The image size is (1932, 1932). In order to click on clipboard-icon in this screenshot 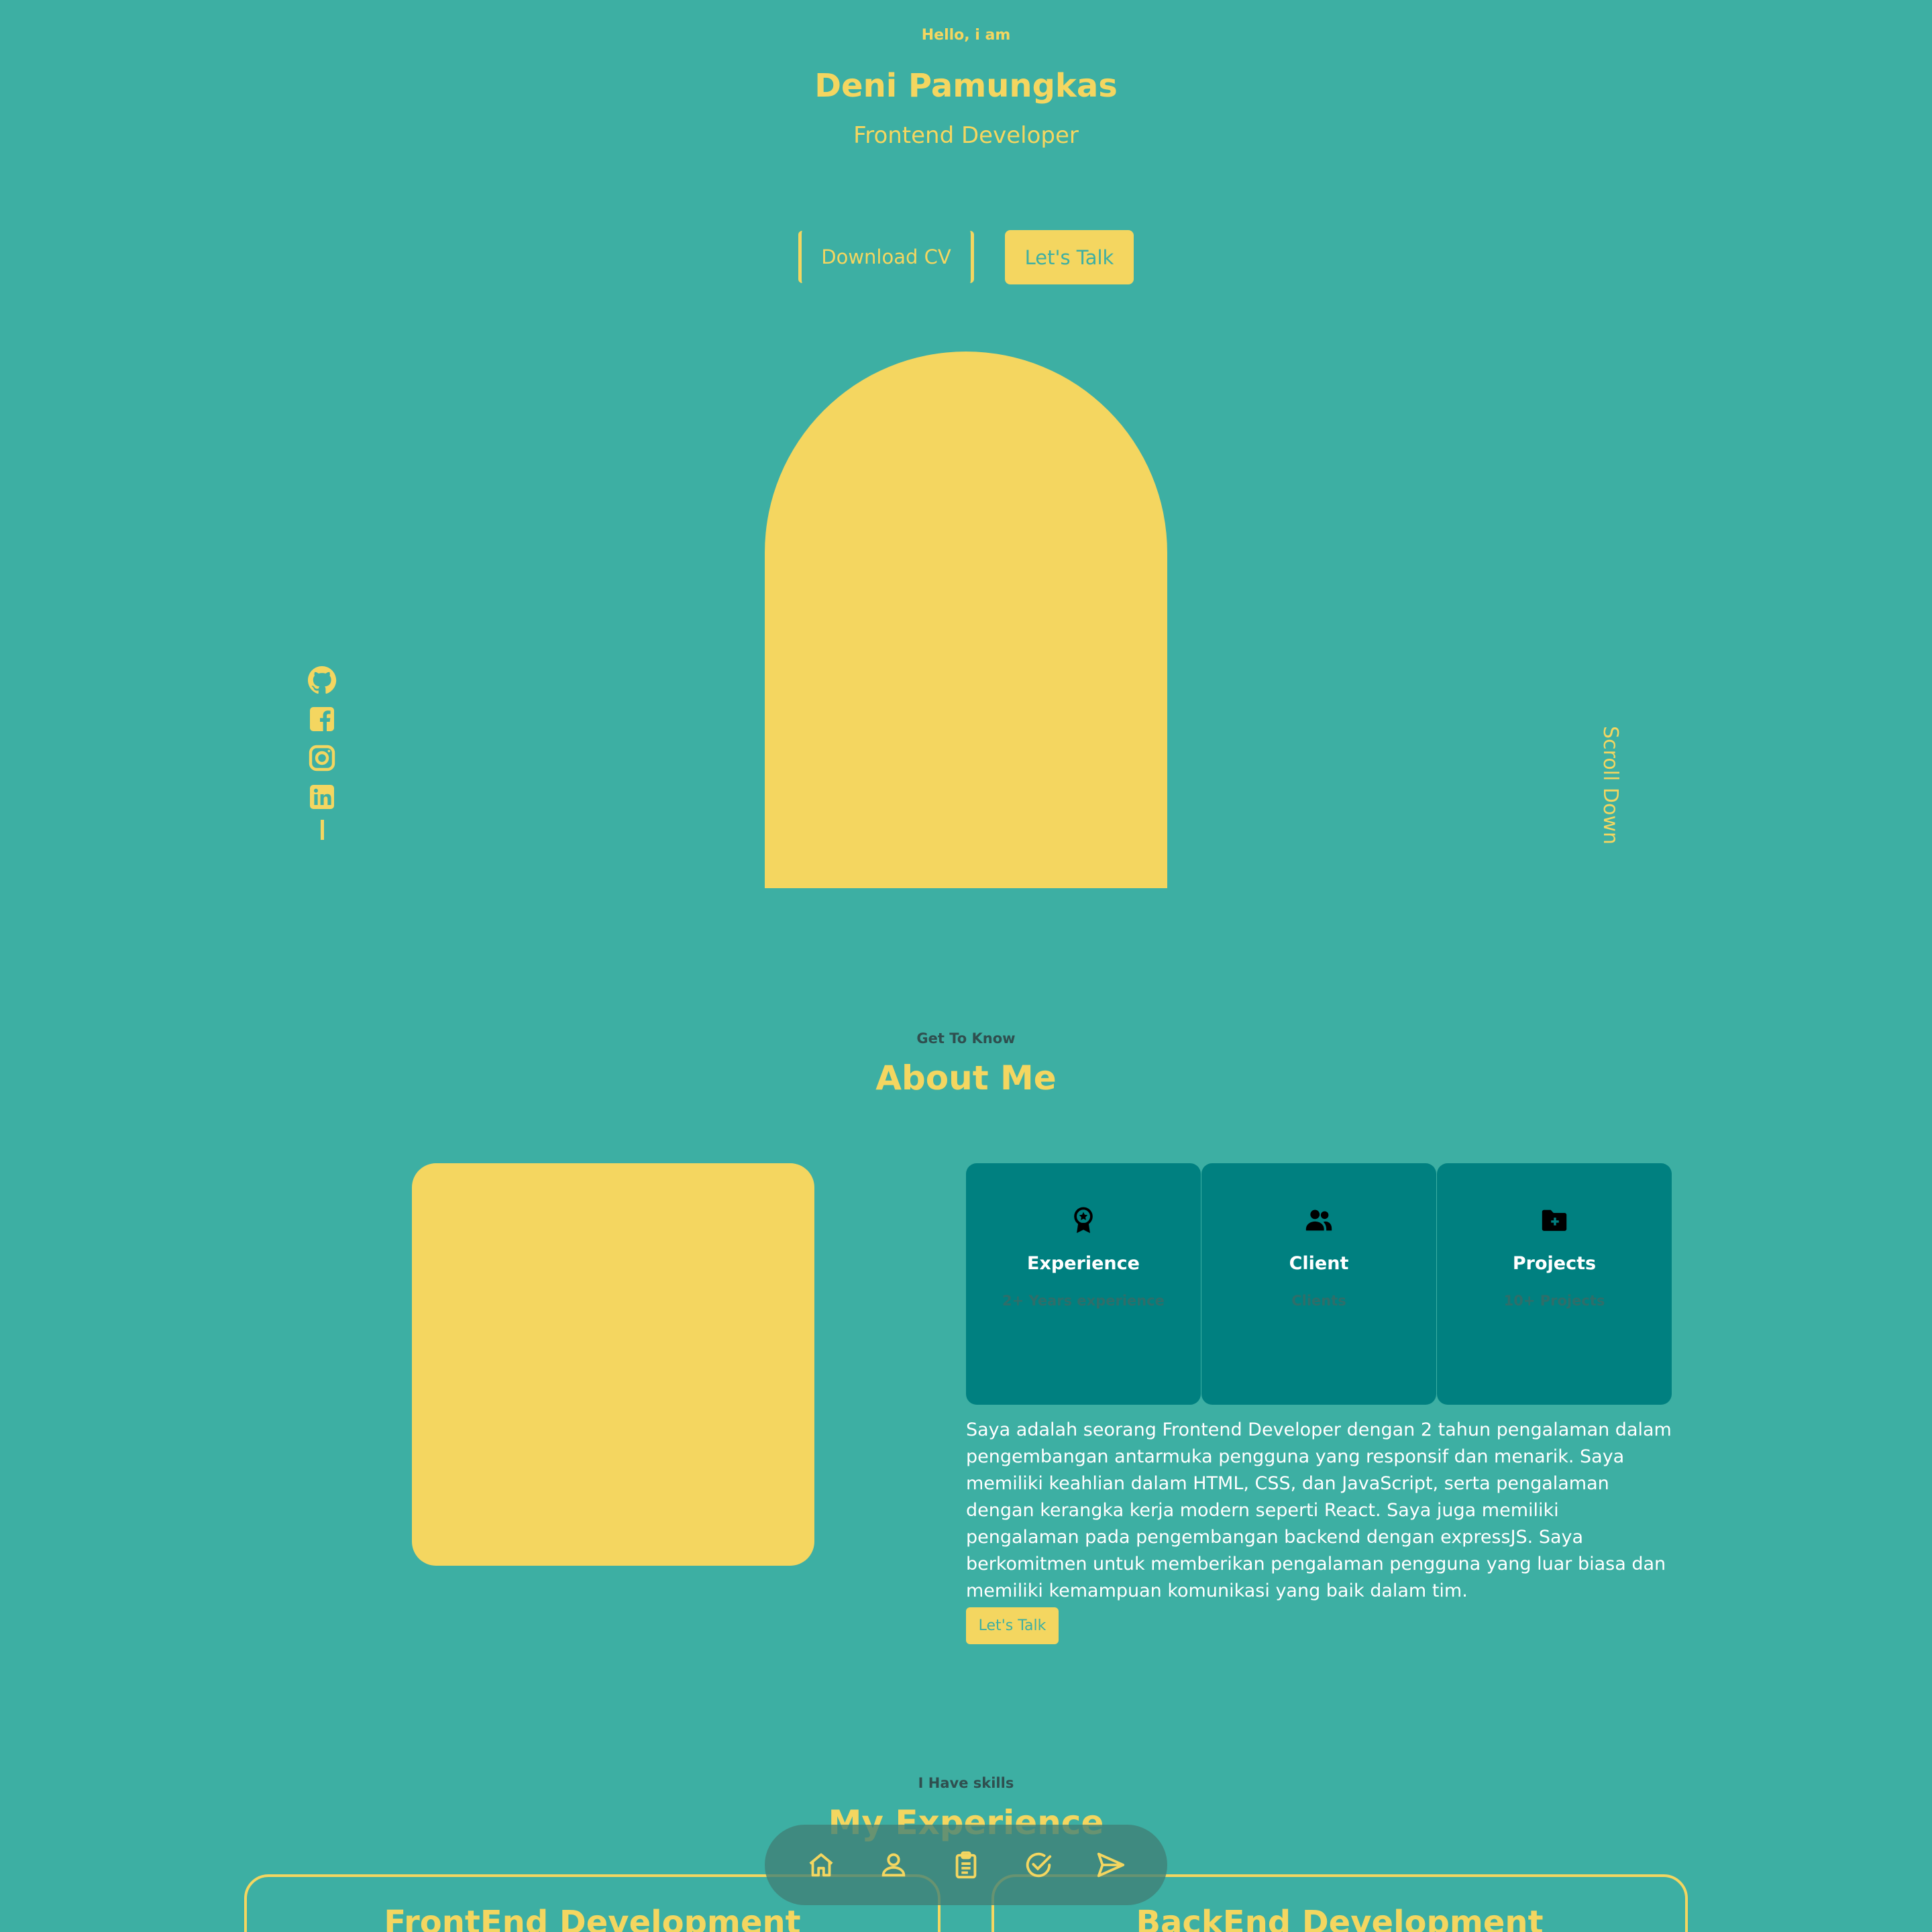, I will do `click(966, 1864)`.